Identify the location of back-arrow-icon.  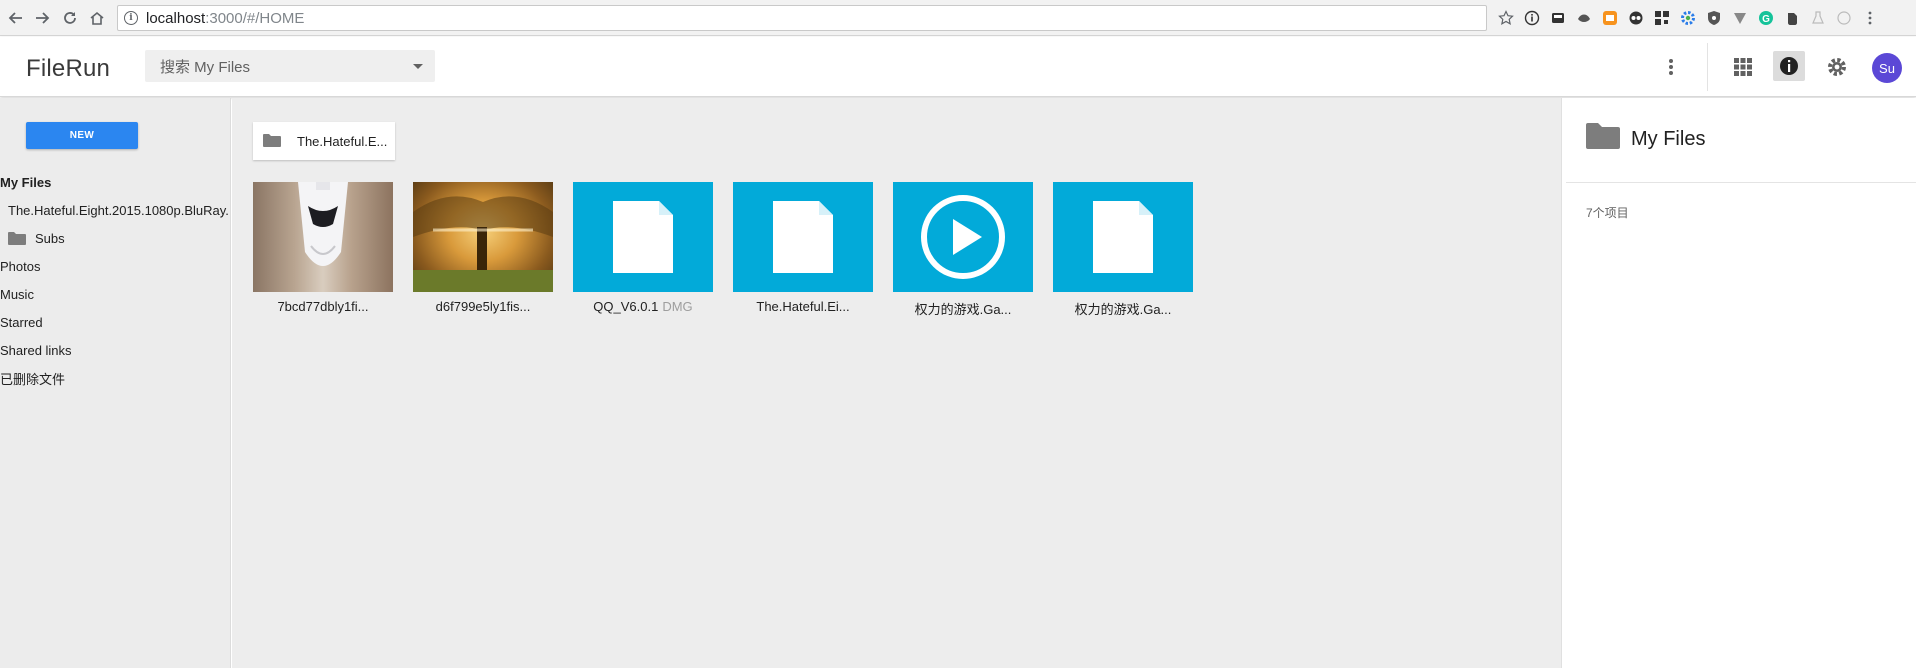
(16, 18).